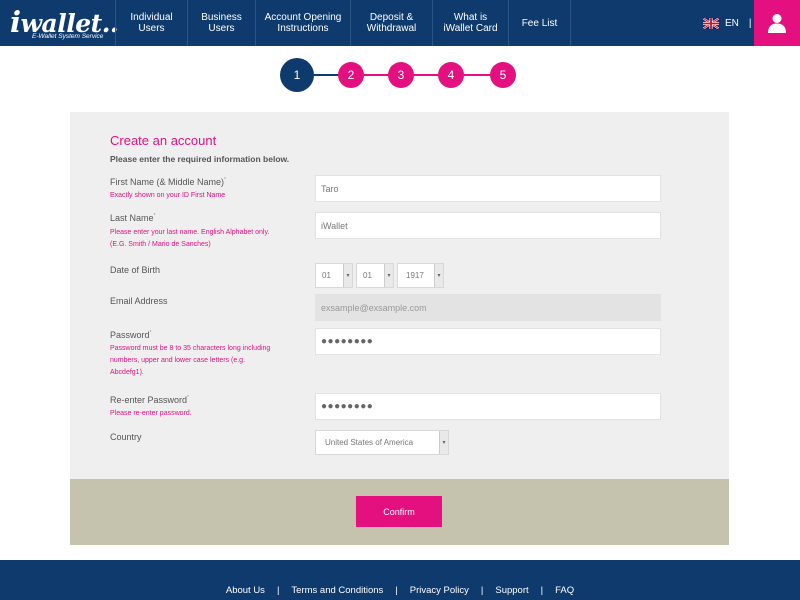 The width and height of the screenshot is (800, 600). Describe the element at coordinates (488, 307) in the screenshot. I see `email-field: exsample@exsample.com` at that location.